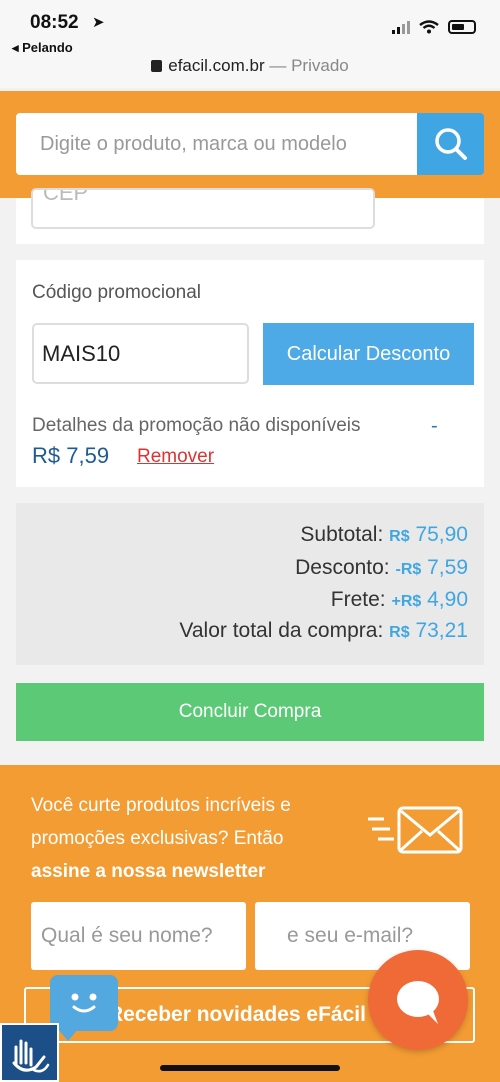 This screenshot has width=500, height=1082. What do you see at coordinates (309, 65) in the screenshot?
I see `private-label: — Privado` at bounding box center [309, 65].